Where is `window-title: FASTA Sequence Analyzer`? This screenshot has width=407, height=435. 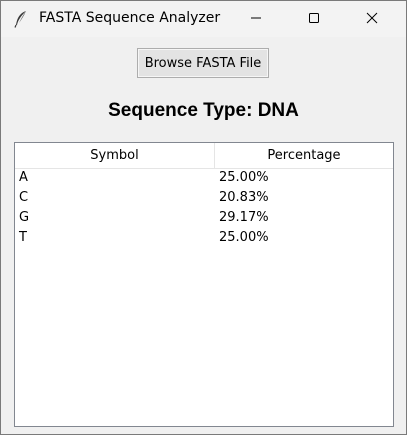
window-title: FASTA Sequence Analyzer is located at coordinates (130, 18).